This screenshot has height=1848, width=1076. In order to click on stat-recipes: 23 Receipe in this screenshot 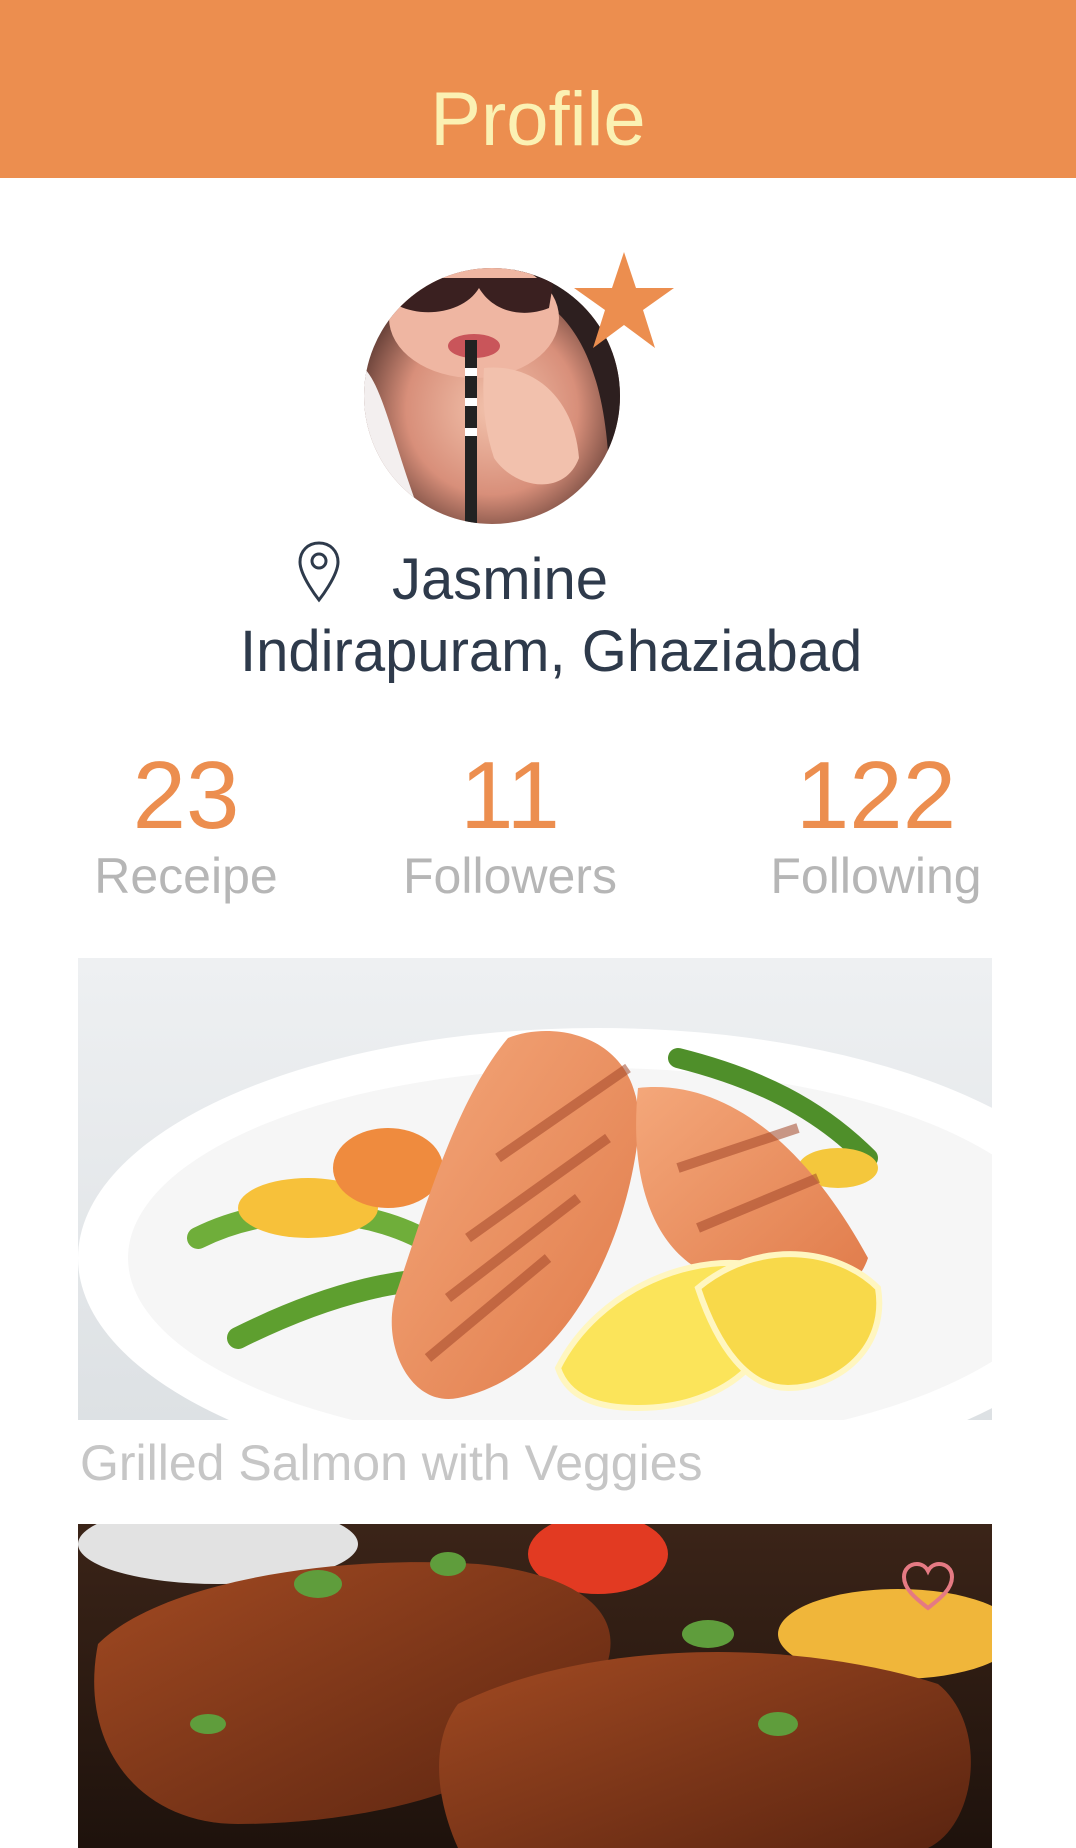, I will do `click(186, 826)`.